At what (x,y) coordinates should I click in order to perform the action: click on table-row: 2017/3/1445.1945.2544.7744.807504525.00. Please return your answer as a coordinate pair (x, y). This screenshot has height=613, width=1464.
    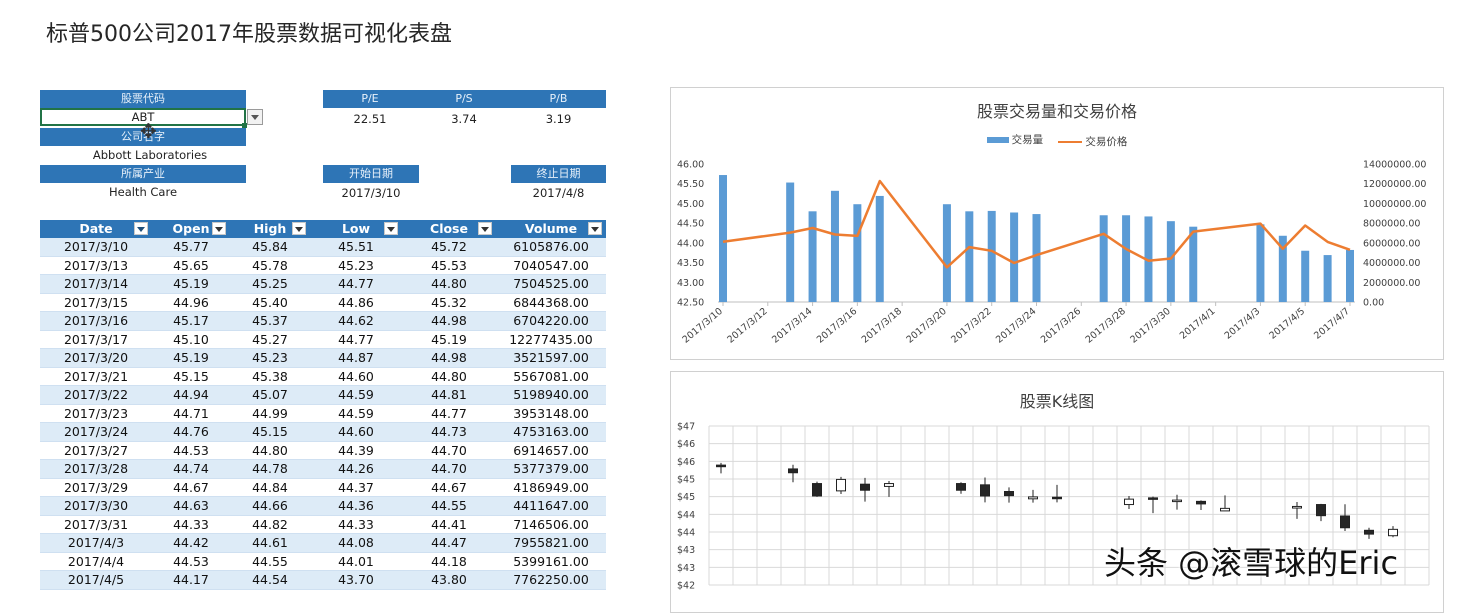
    Looking at the image, I should click on (323, 284).